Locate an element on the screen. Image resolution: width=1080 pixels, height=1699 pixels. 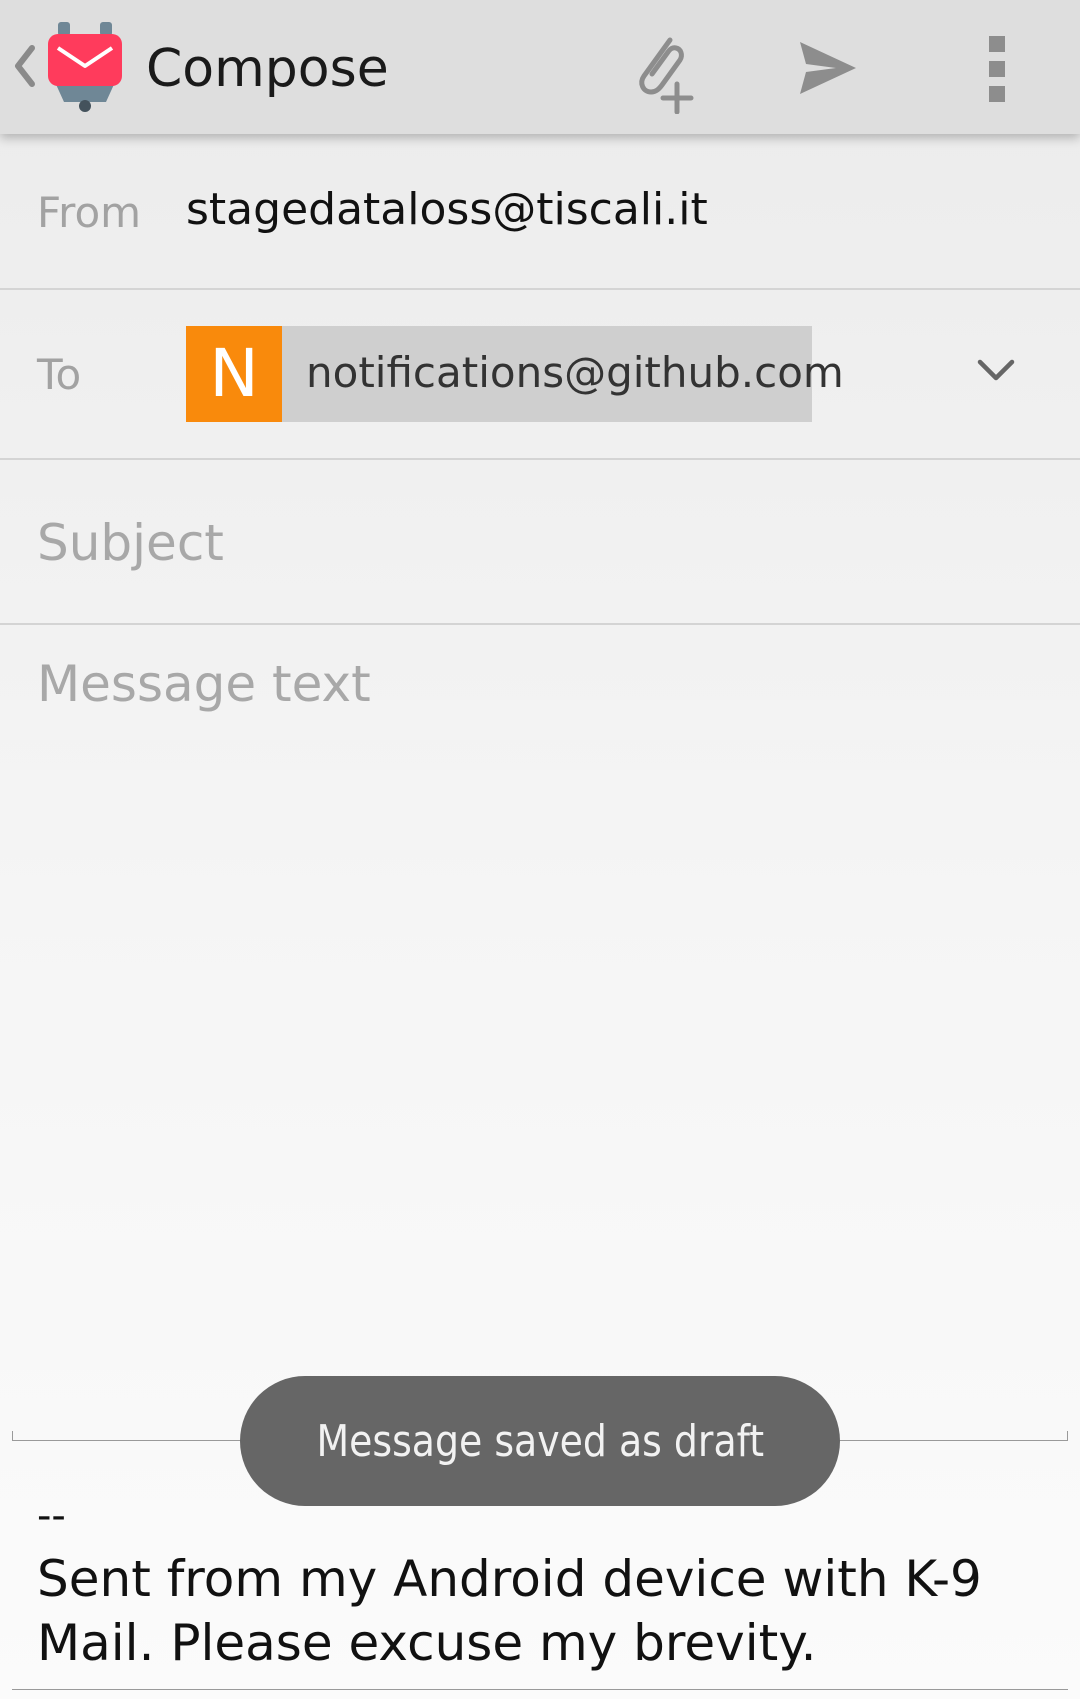
attach-button is located at coordinates (659, 69).